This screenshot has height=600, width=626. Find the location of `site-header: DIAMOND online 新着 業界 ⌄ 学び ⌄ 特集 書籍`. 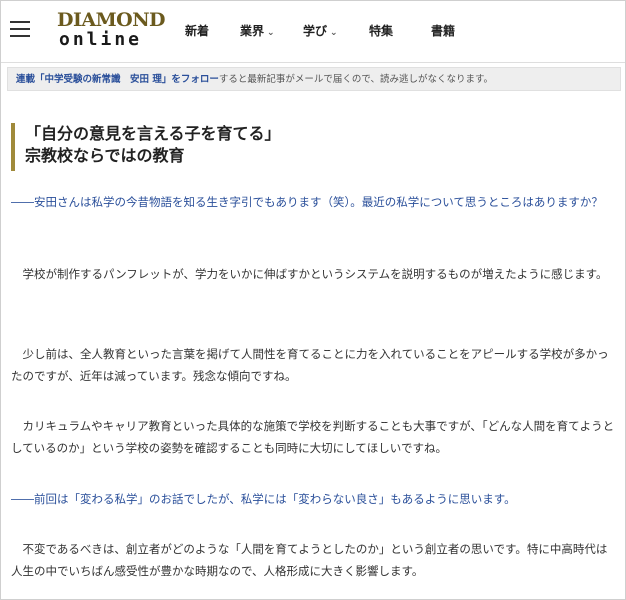

site-header: DIAMOND online 新着 業界 ⌄ 学び ⌄ 特集 書籍 is located at coordinates (313, 32).